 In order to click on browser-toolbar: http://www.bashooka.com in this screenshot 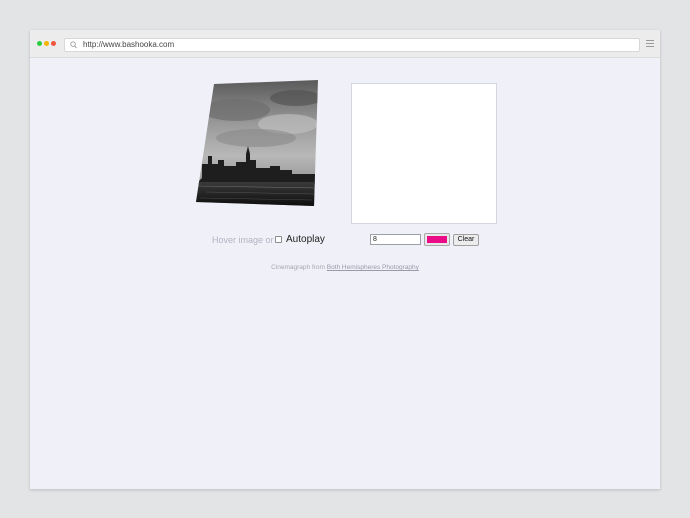, I will do `click(345, 44)`.